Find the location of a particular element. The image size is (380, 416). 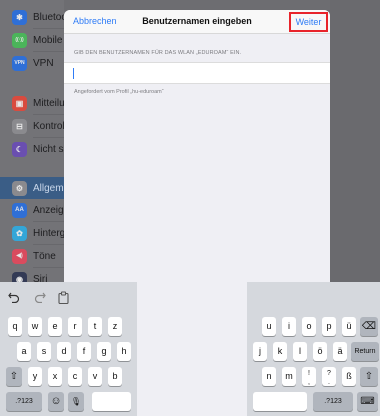

sidebar-item-label: Töne is located at coordinates (44, 256).